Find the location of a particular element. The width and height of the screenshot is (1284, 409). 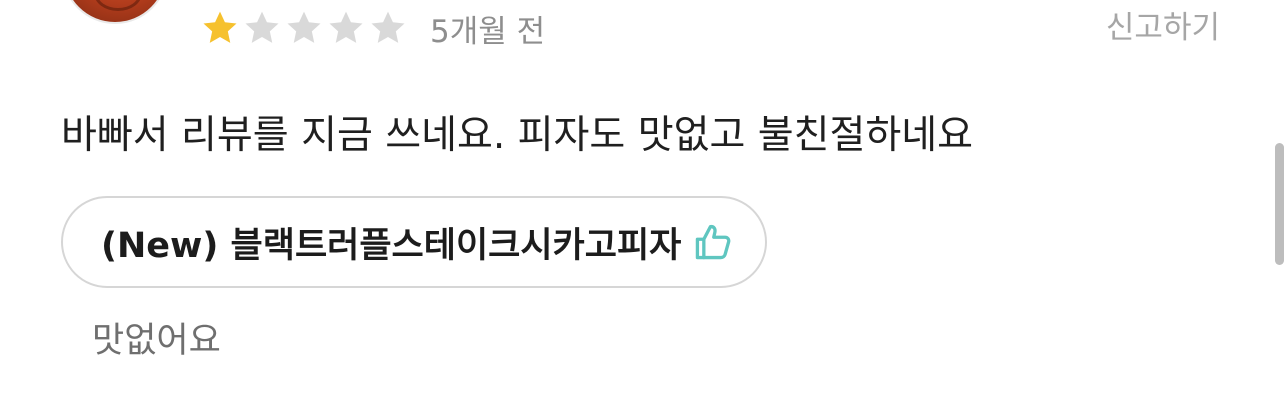

review-date: 5개월 전 is located at coordinates (488, 31).